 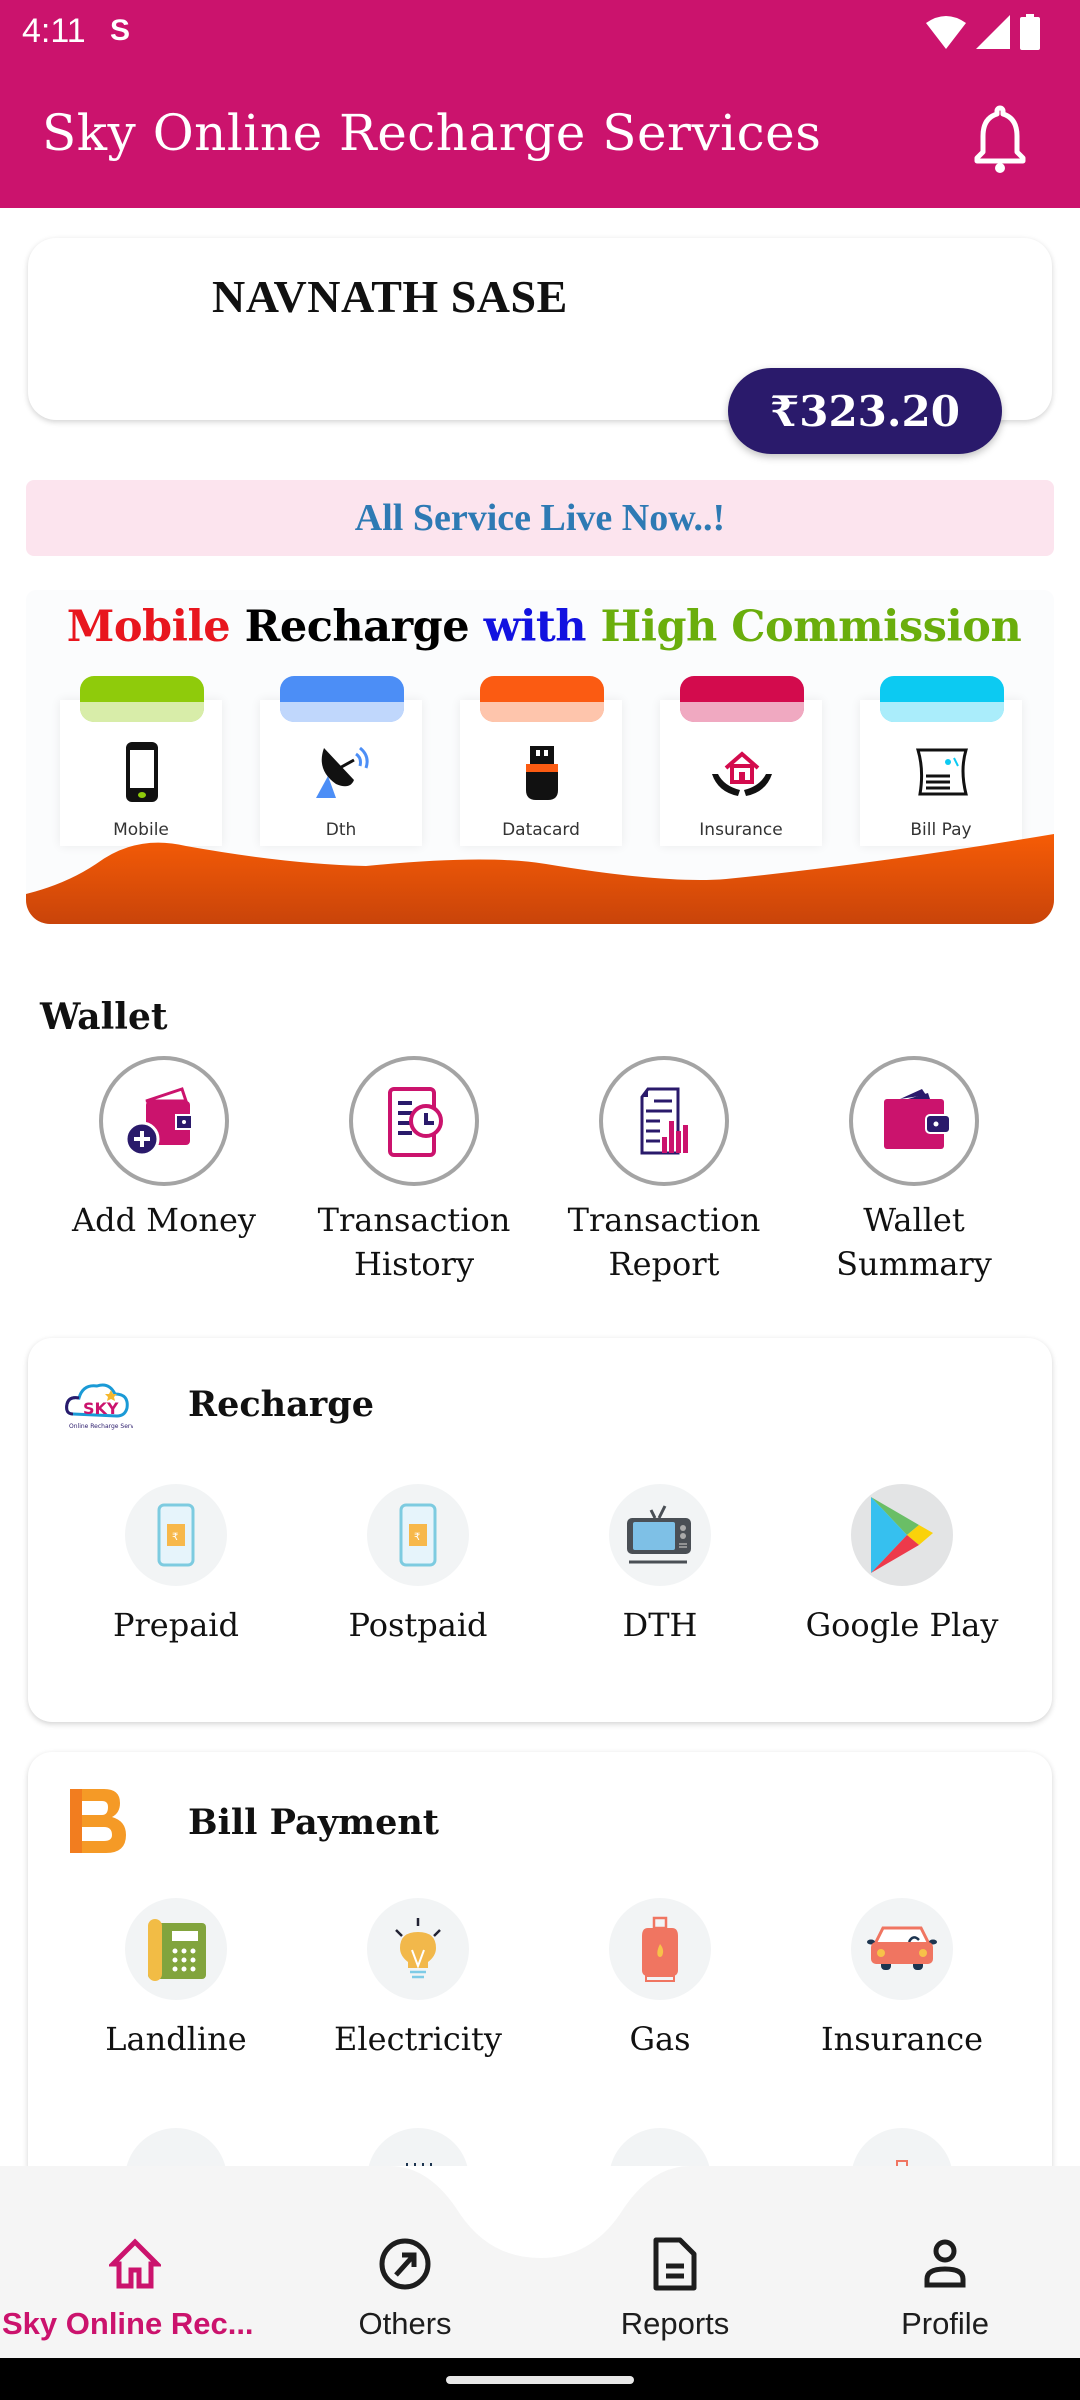 What do you see at coordinates (405, 2264) in the screenshot?
I see `explore-arrow-icon` at bounding box center [405, 2264].